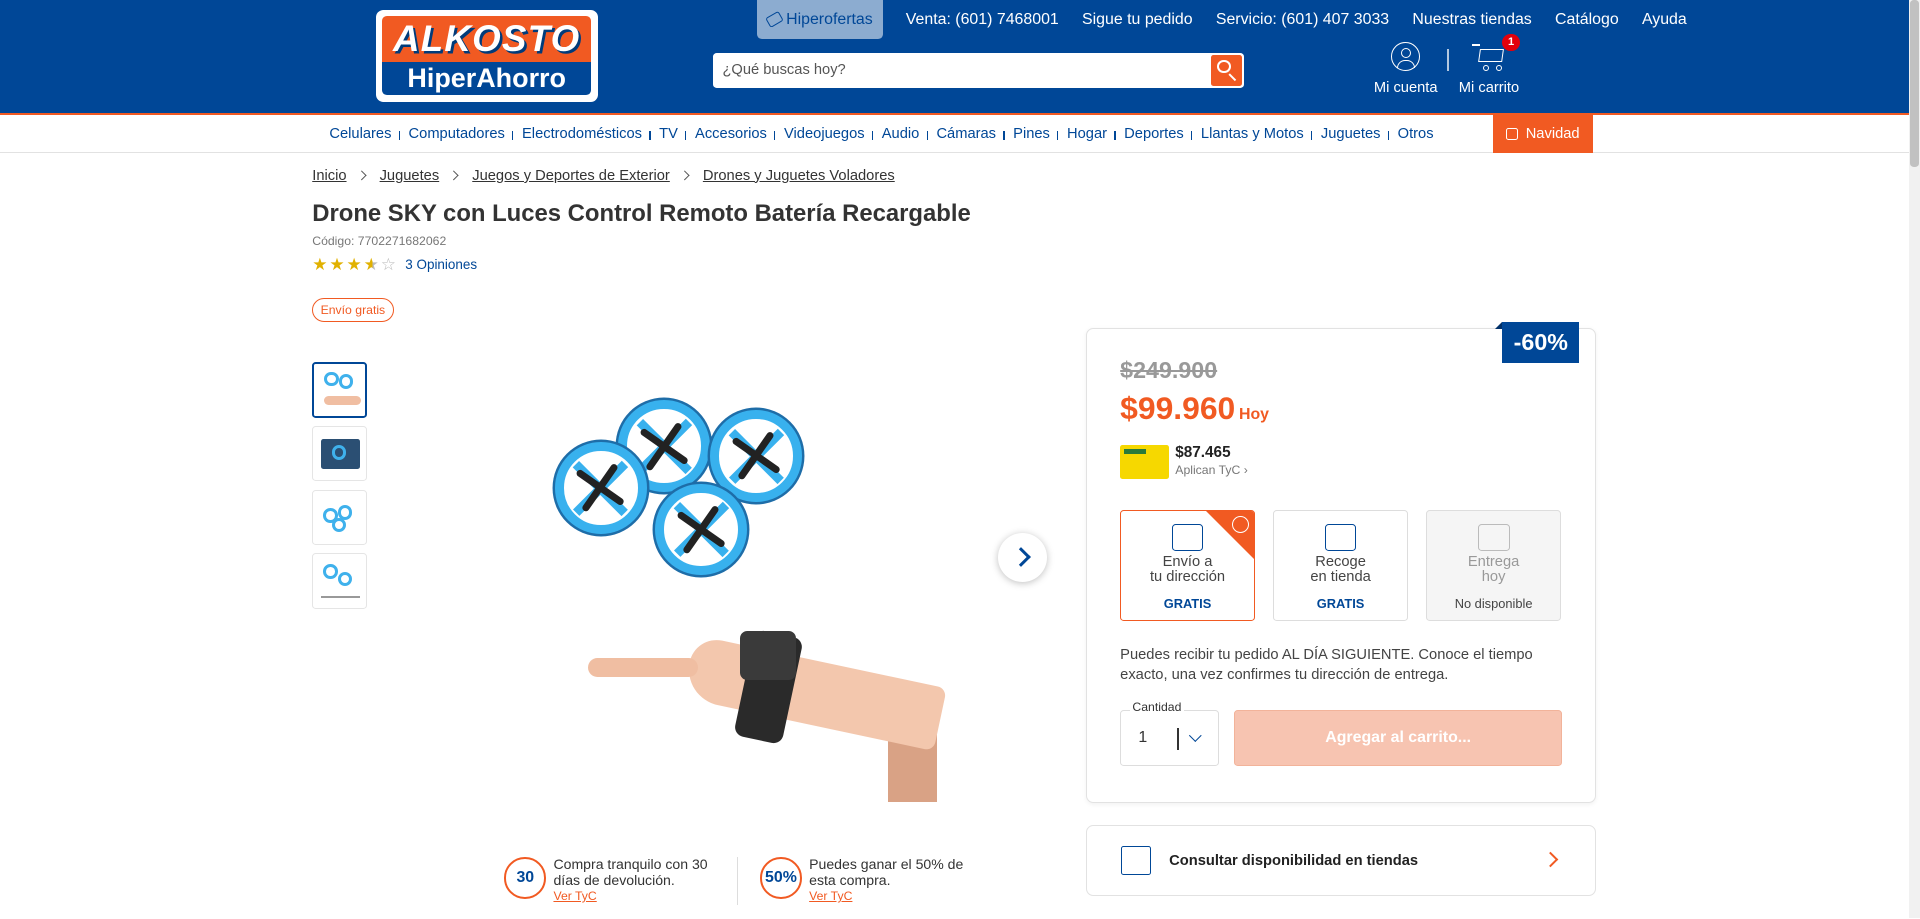 This screenshot has width=1920, height=919. What do you see at coordinates (1488, 56) in the screenshot?
I see `cart-icon` at bounding box center [1488, 56].